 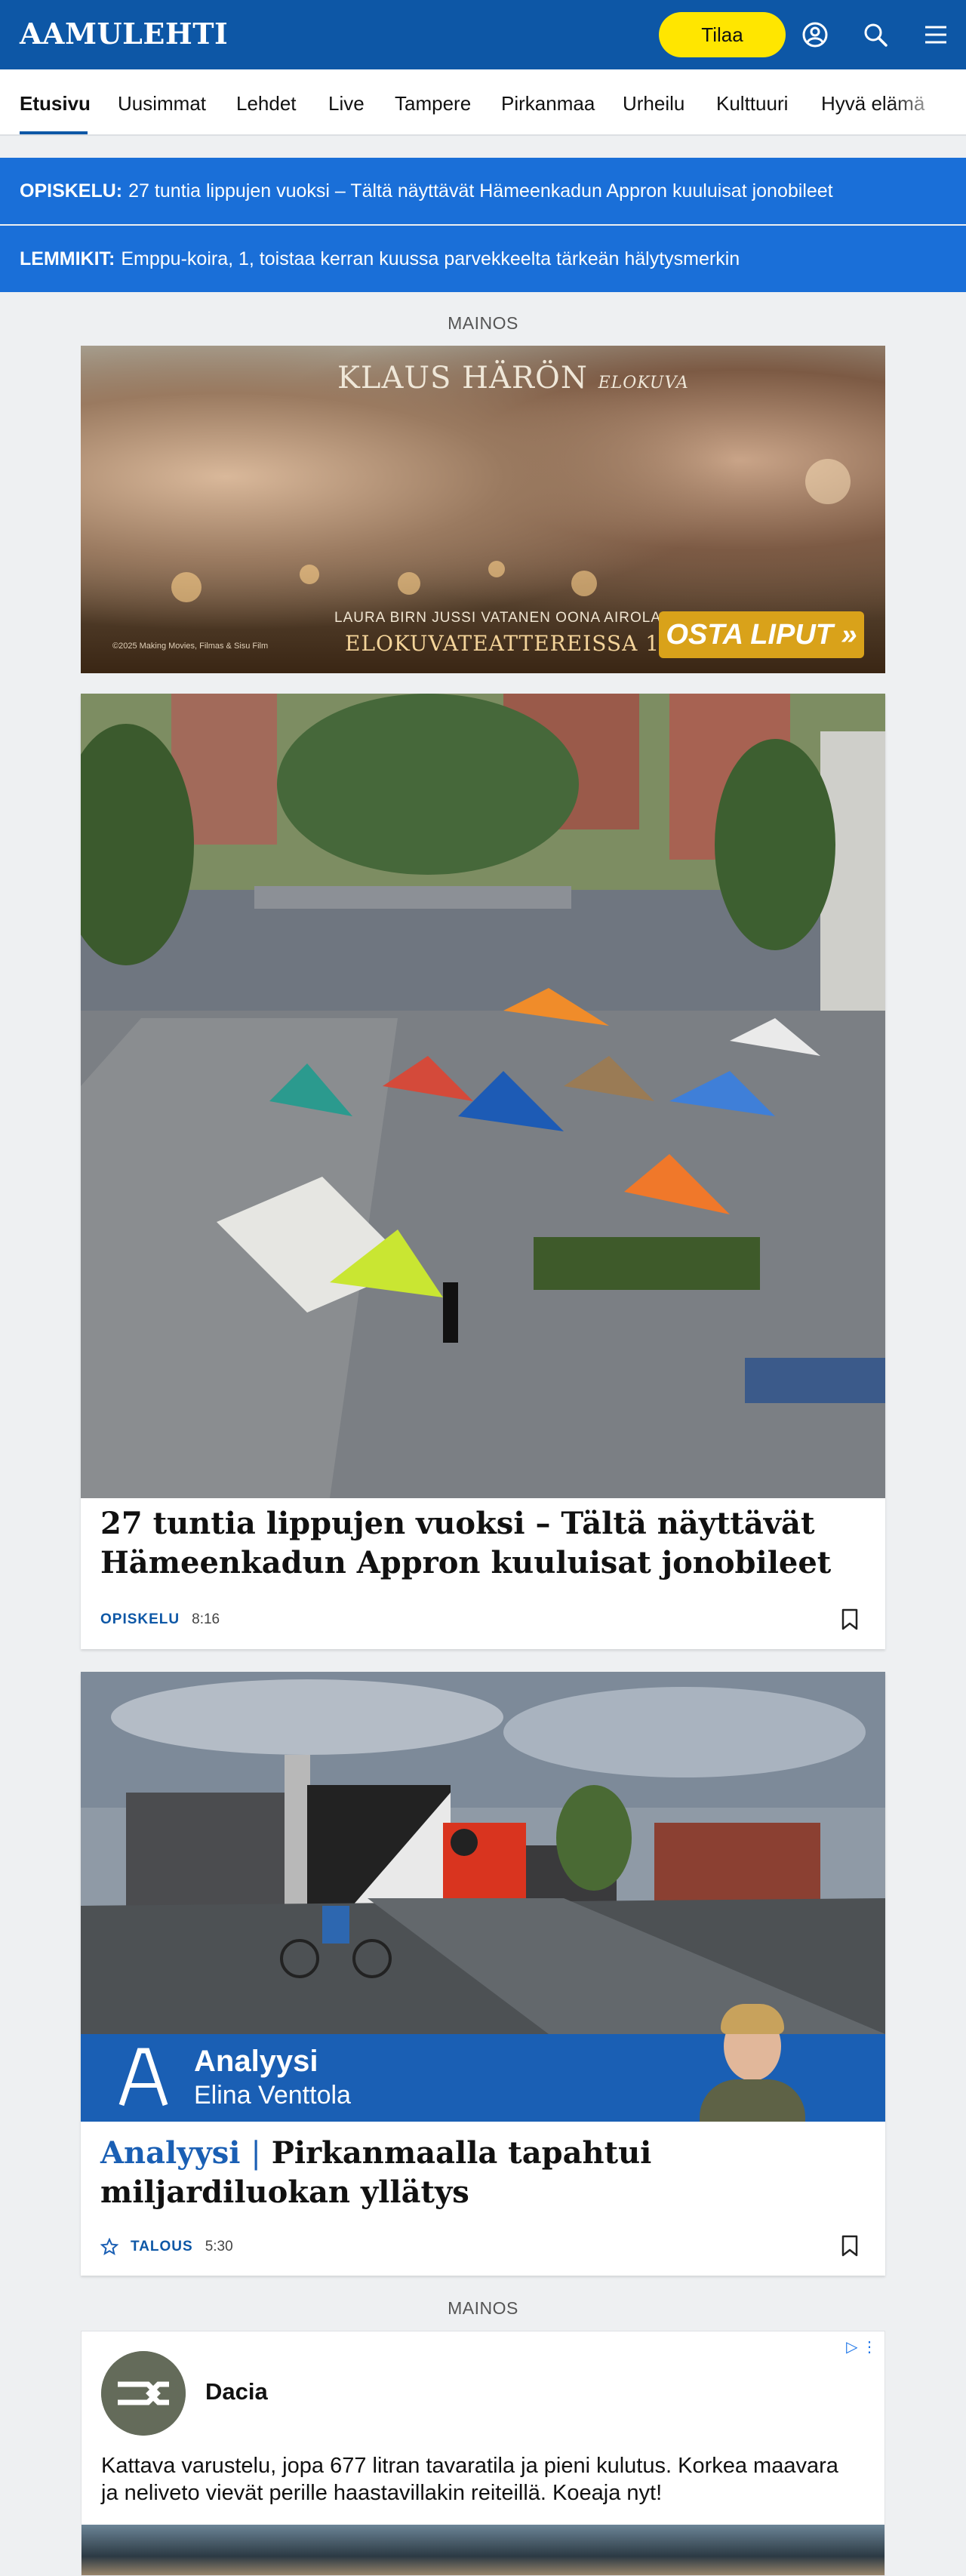 I want to click on ad-image, so click(x=483, y=2550).